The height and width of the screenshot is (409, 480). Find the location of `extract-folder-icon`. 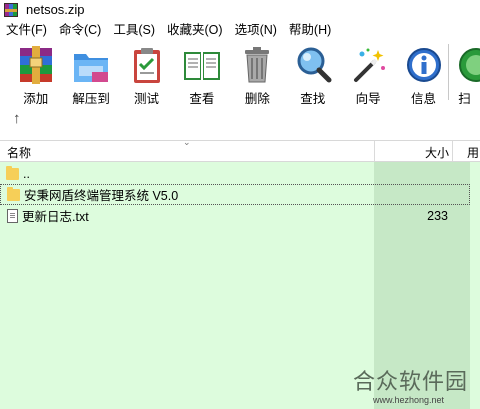

extract-folder-icon is located at coordinates (91, 65).